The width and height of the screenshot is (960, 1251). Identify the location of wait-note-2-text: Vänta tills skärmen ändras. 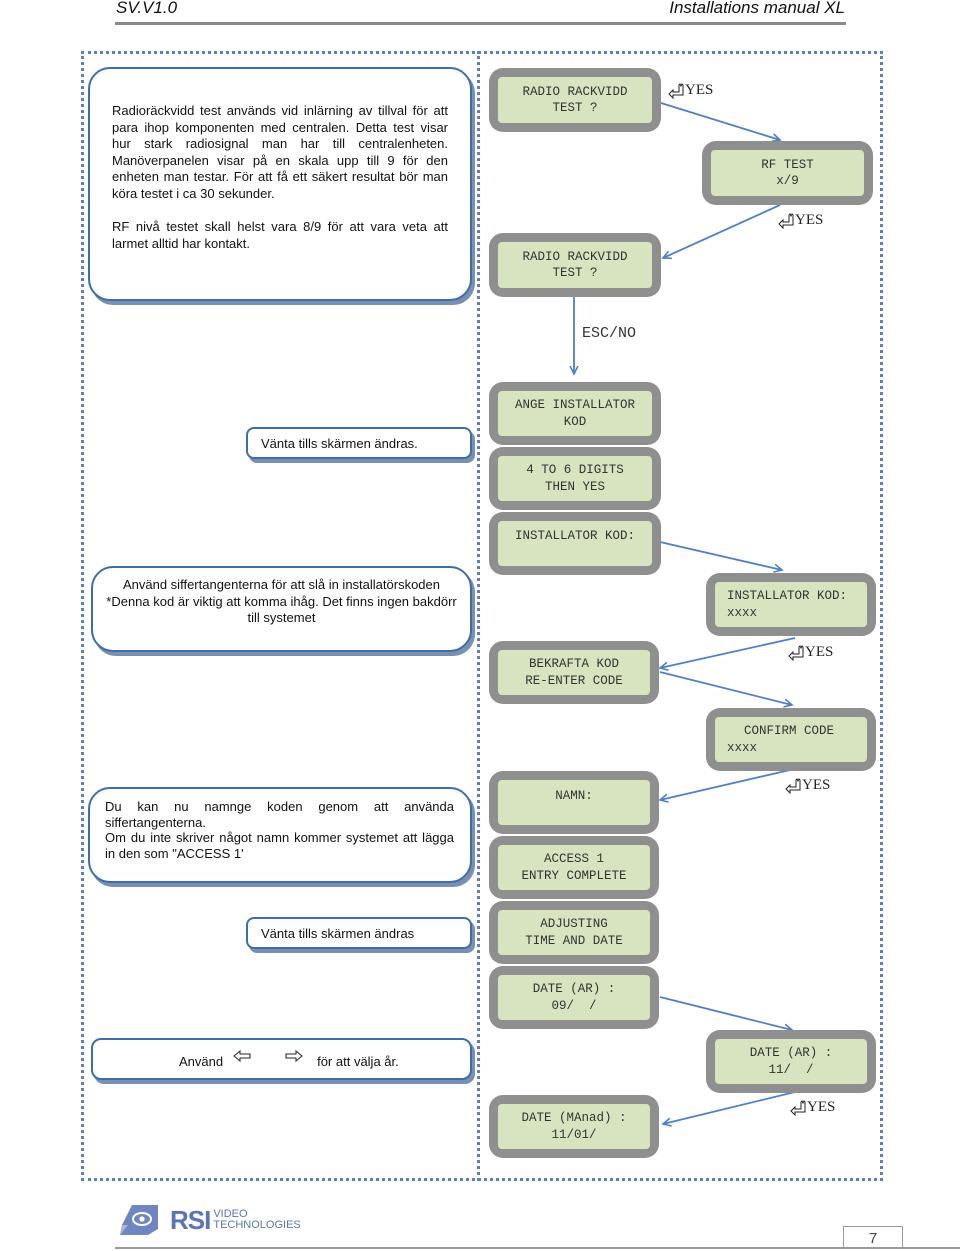
(338, 933).